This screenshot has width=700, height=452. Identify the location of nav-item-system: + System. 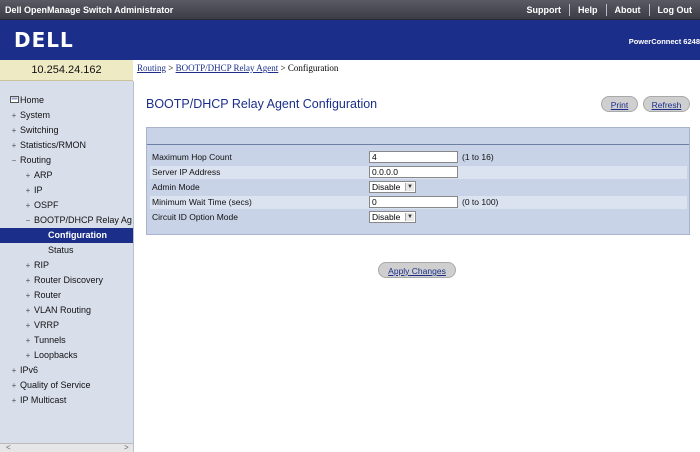
(66, 115).